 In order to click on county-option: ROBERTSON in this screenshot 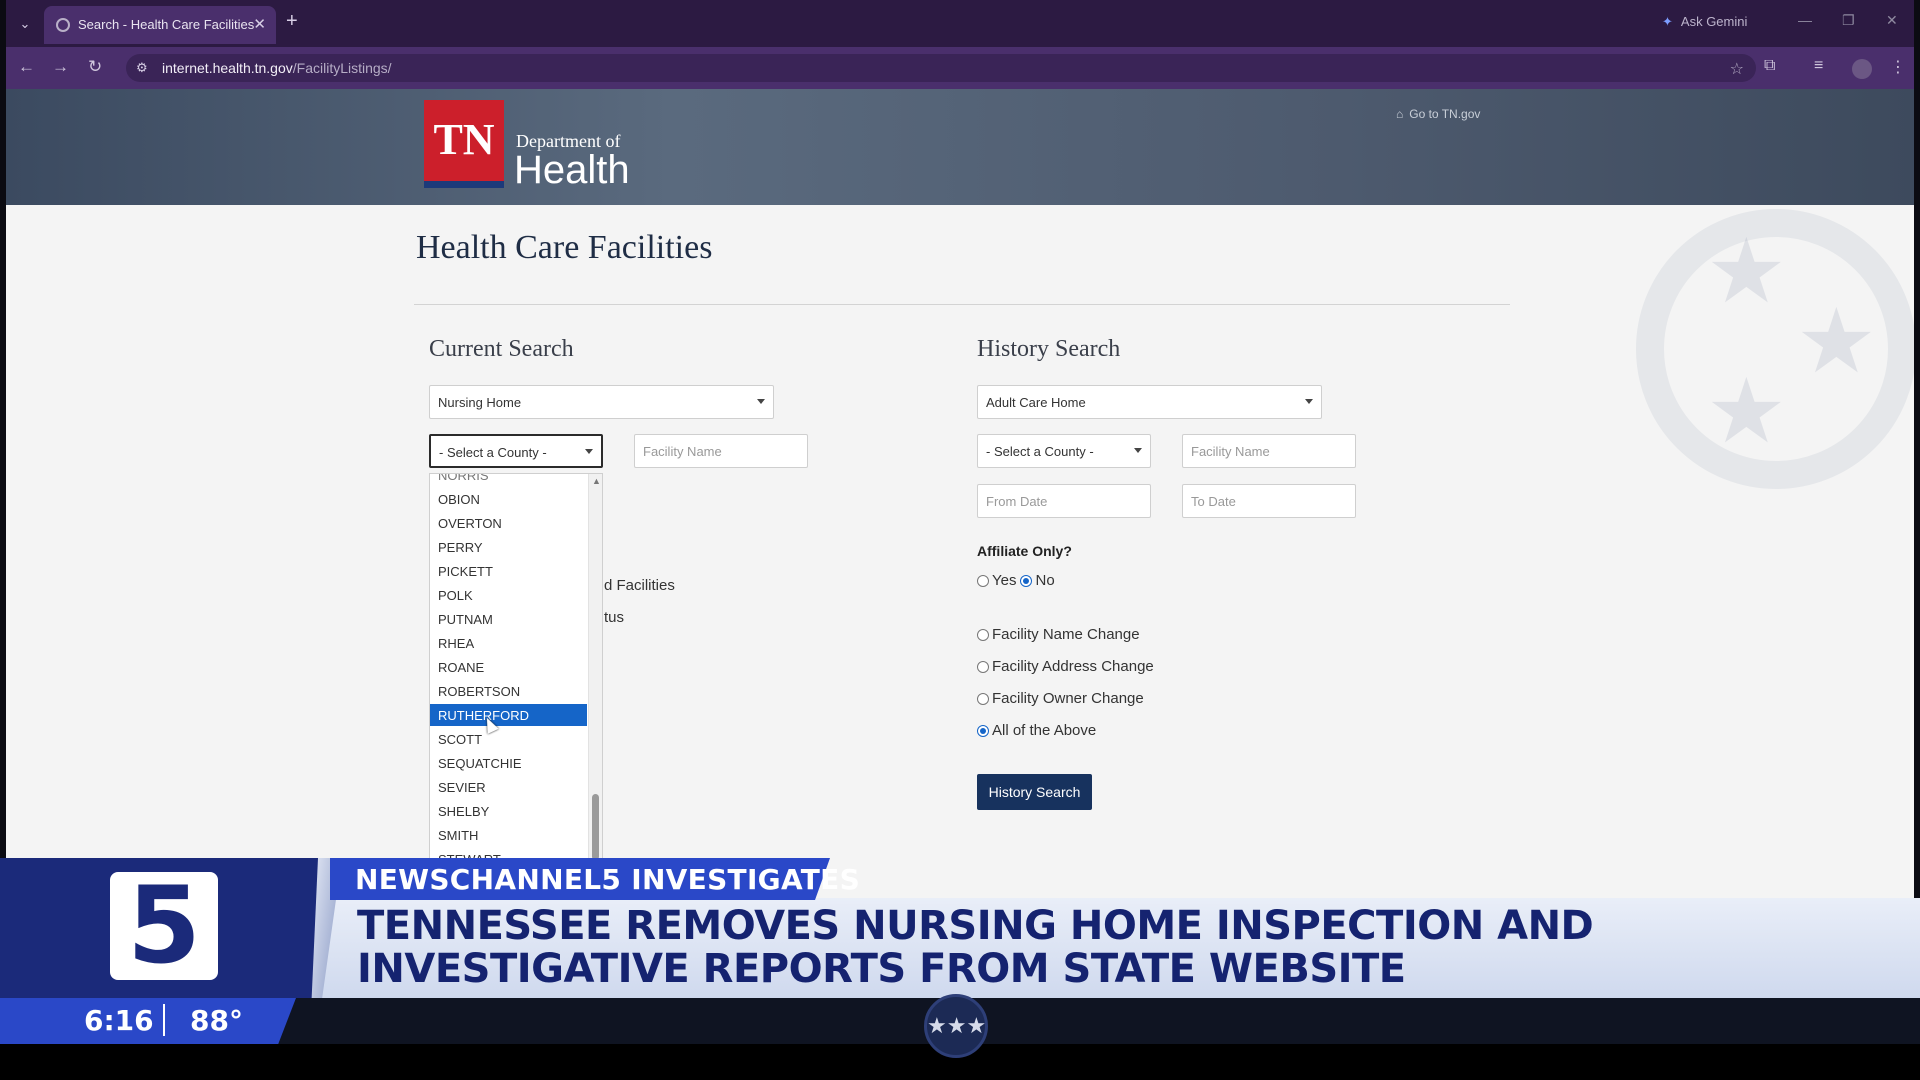, I will do `click(508, 691)`.